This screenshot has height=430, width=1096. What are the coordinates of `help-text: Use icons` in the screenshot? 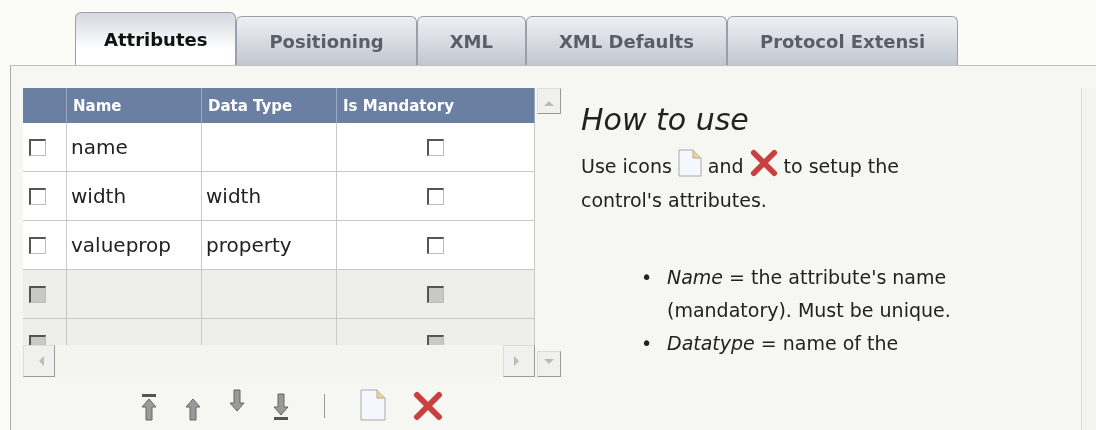 It's located at (626, 166).